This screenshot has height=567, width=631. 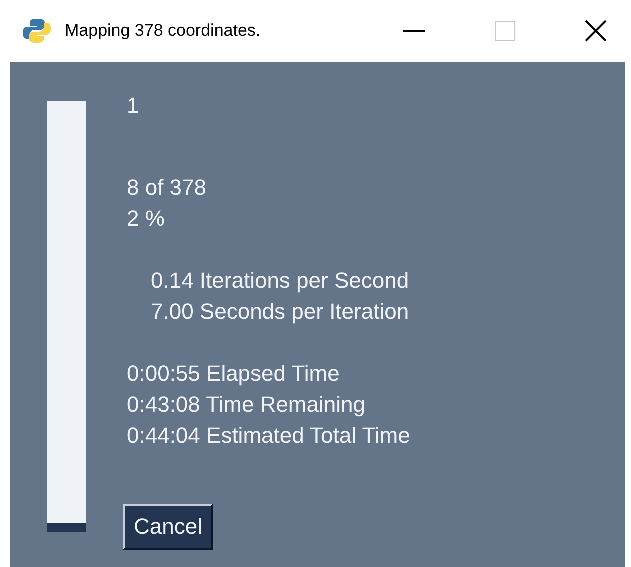 What do you see at coordinates (168, 527) in the screenshot?
I see `cancel-button: Cancel` at bounding box center [168, 527].